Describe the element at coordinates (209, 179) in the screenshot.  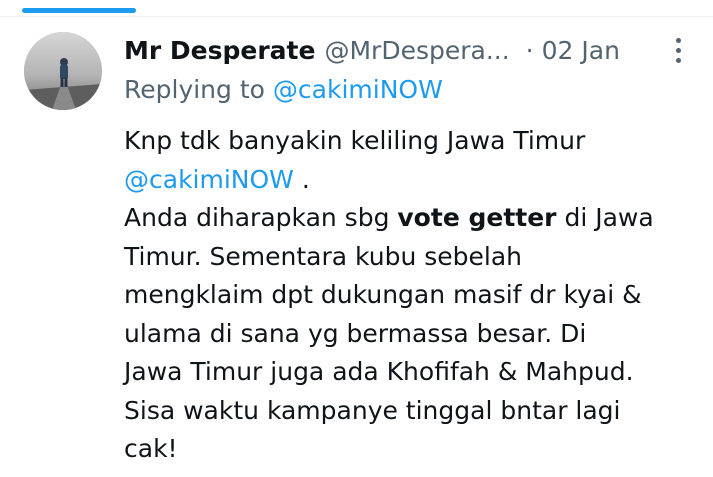
I see `tweet-mention: @cakimiNOW` at that location.